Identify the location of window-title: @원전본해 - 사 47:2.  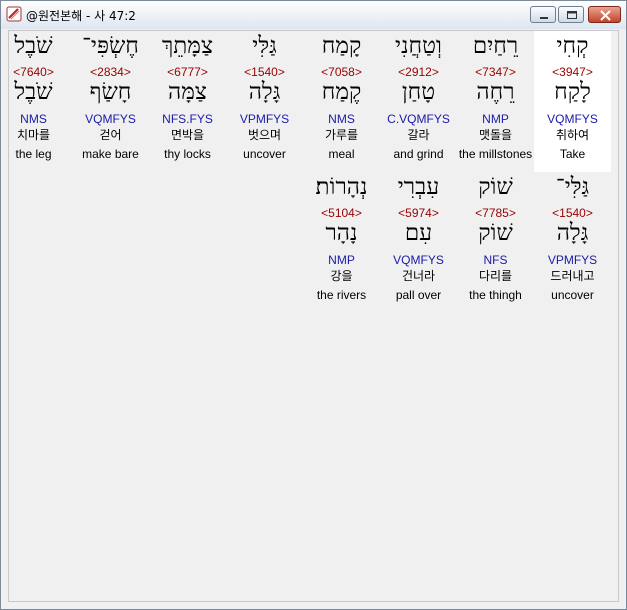
(81, 16).